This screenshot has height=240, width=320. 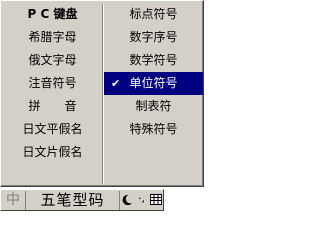 I want to click on menu-item-pinyin: 拼 音, so click(x=52, y=106).